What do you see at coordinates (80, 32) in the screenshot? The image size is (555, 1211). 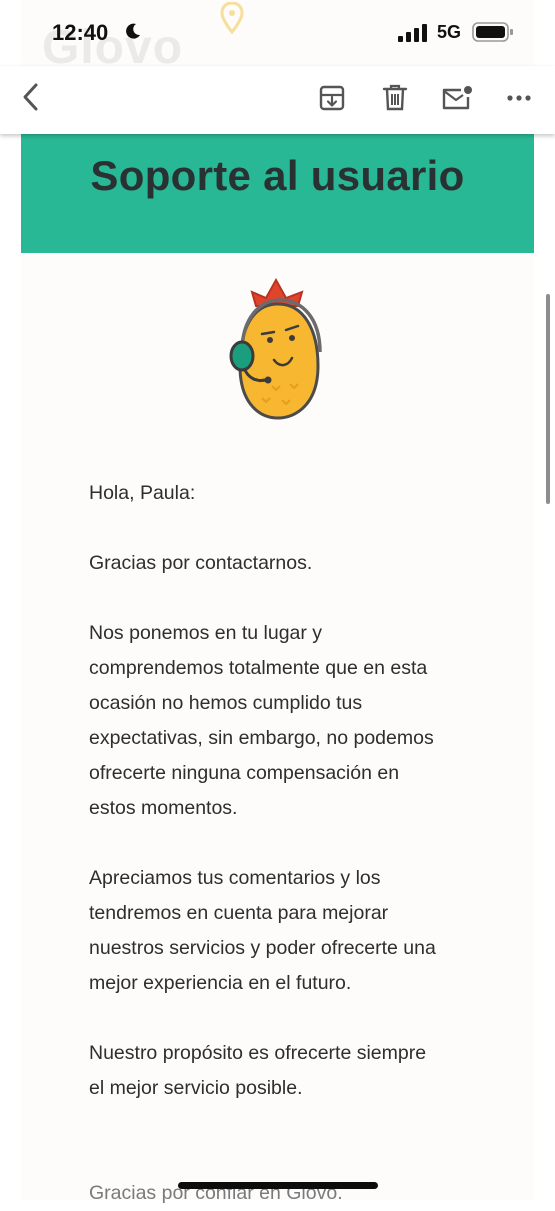 I see `status-time: 12:40` at bounding box center [80, 32].